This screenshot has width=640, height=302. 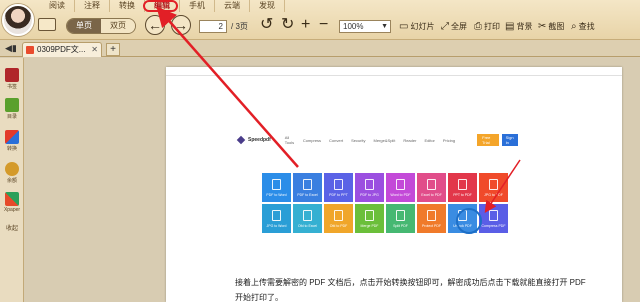 I want to click on coin-icon, so click(x=12, y=169).